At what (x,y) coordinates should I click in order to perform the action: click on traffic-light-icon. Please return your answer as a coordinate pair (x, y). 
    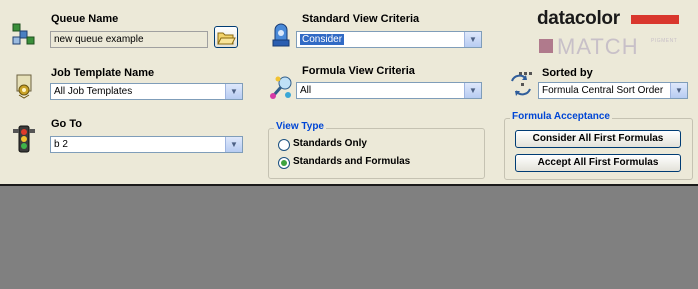
    Looking at the image, I should click on (24, 139).